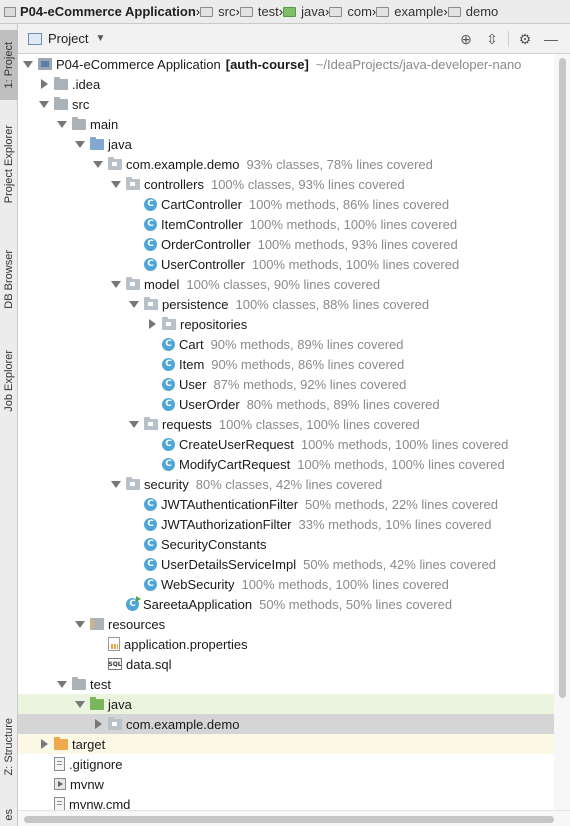 This screenshot has height=826, width=570. I want to click on tree-node-idea: .idea, so click(286, 84).